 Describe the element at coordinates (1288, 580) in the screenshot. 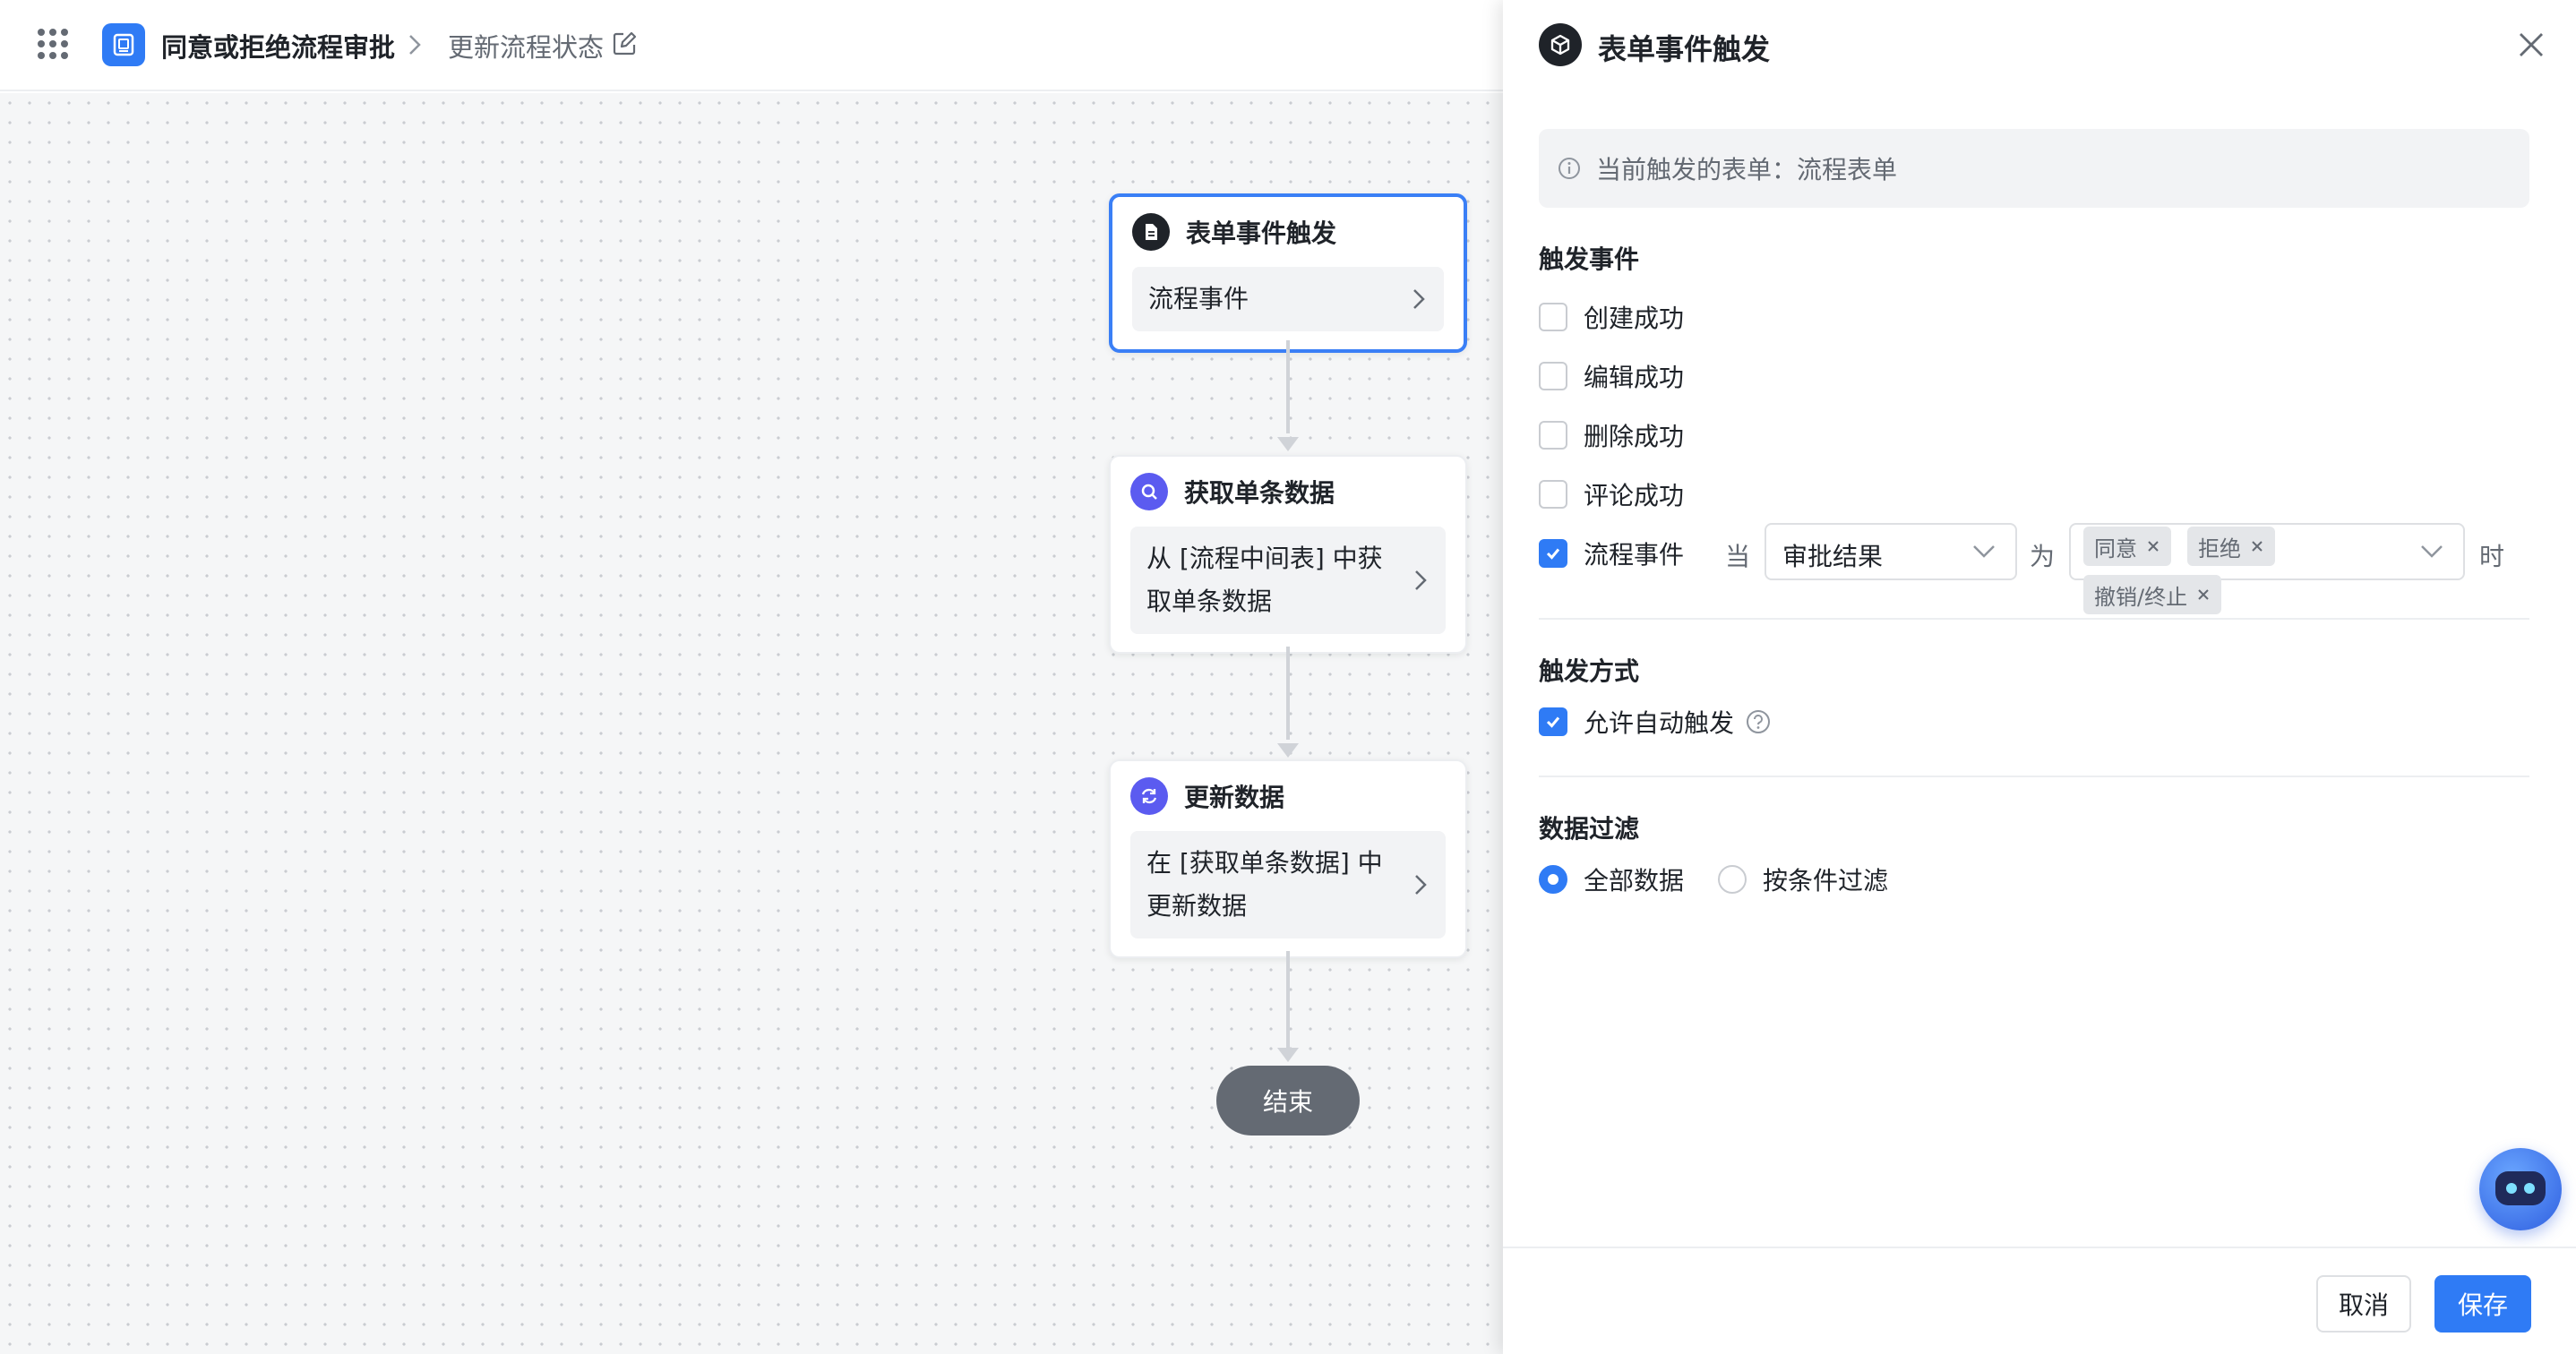

I see `node-detail: 从 [流程中间表] 中获 取单条数据` at that location.